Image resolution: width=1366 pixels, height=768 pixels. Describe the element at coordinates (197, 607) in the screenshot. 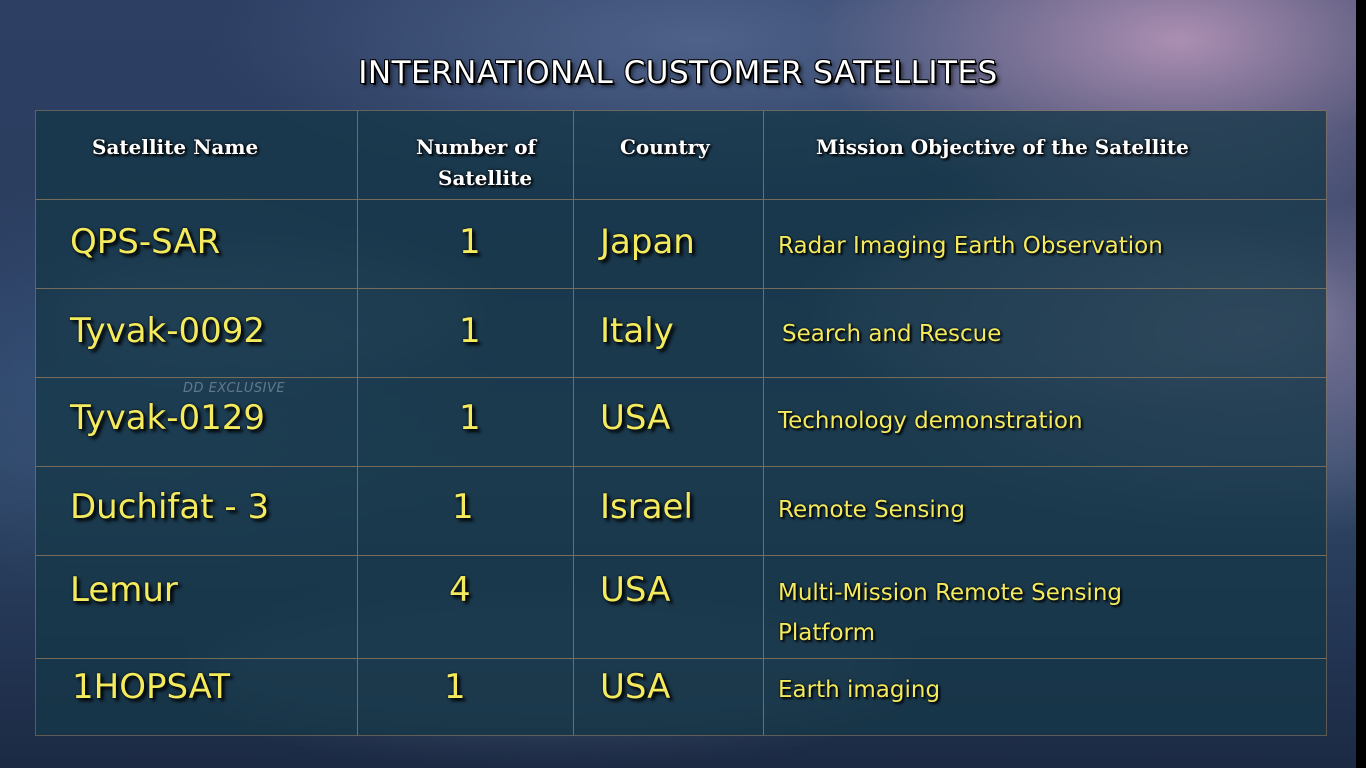

I see `table-row-name-cell: Lemur` at that location.